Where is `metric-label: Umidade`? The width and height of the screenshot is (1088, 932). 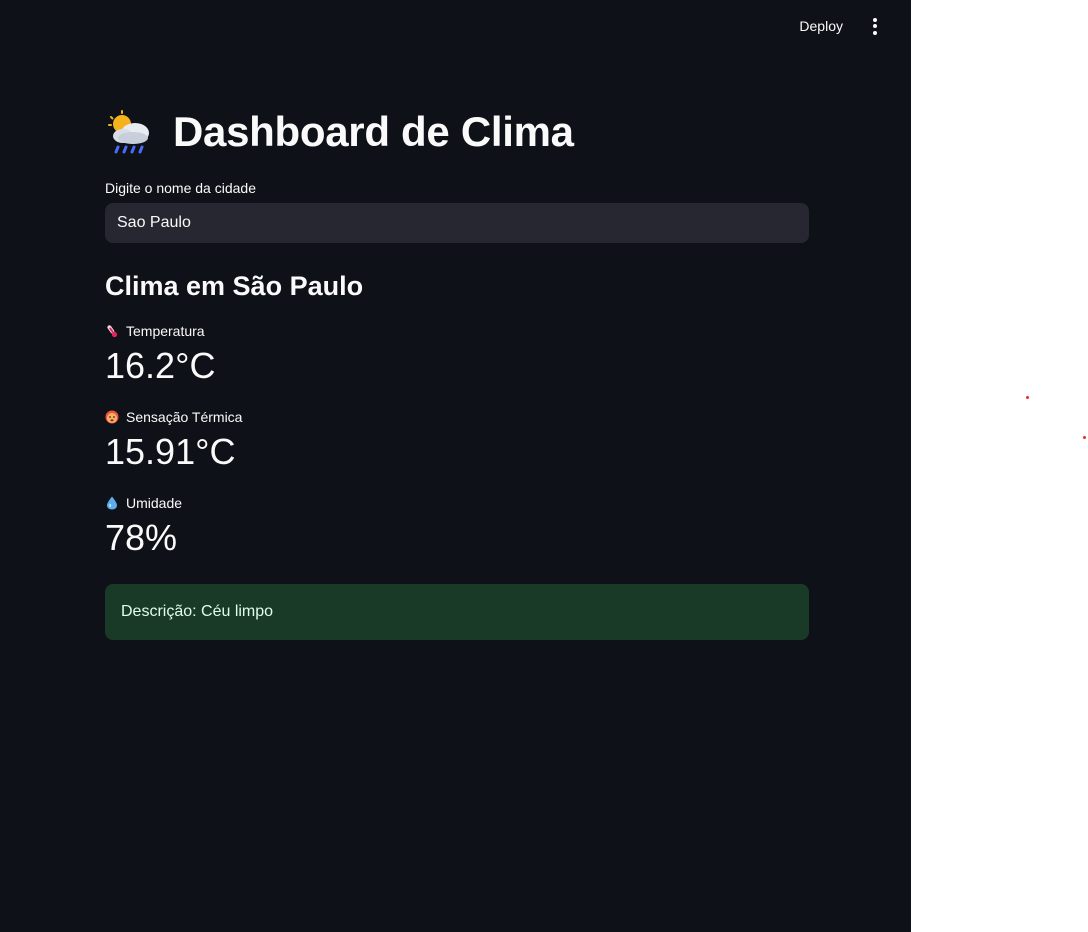 metric-label: Umidade is located at coordinates (154, 503).